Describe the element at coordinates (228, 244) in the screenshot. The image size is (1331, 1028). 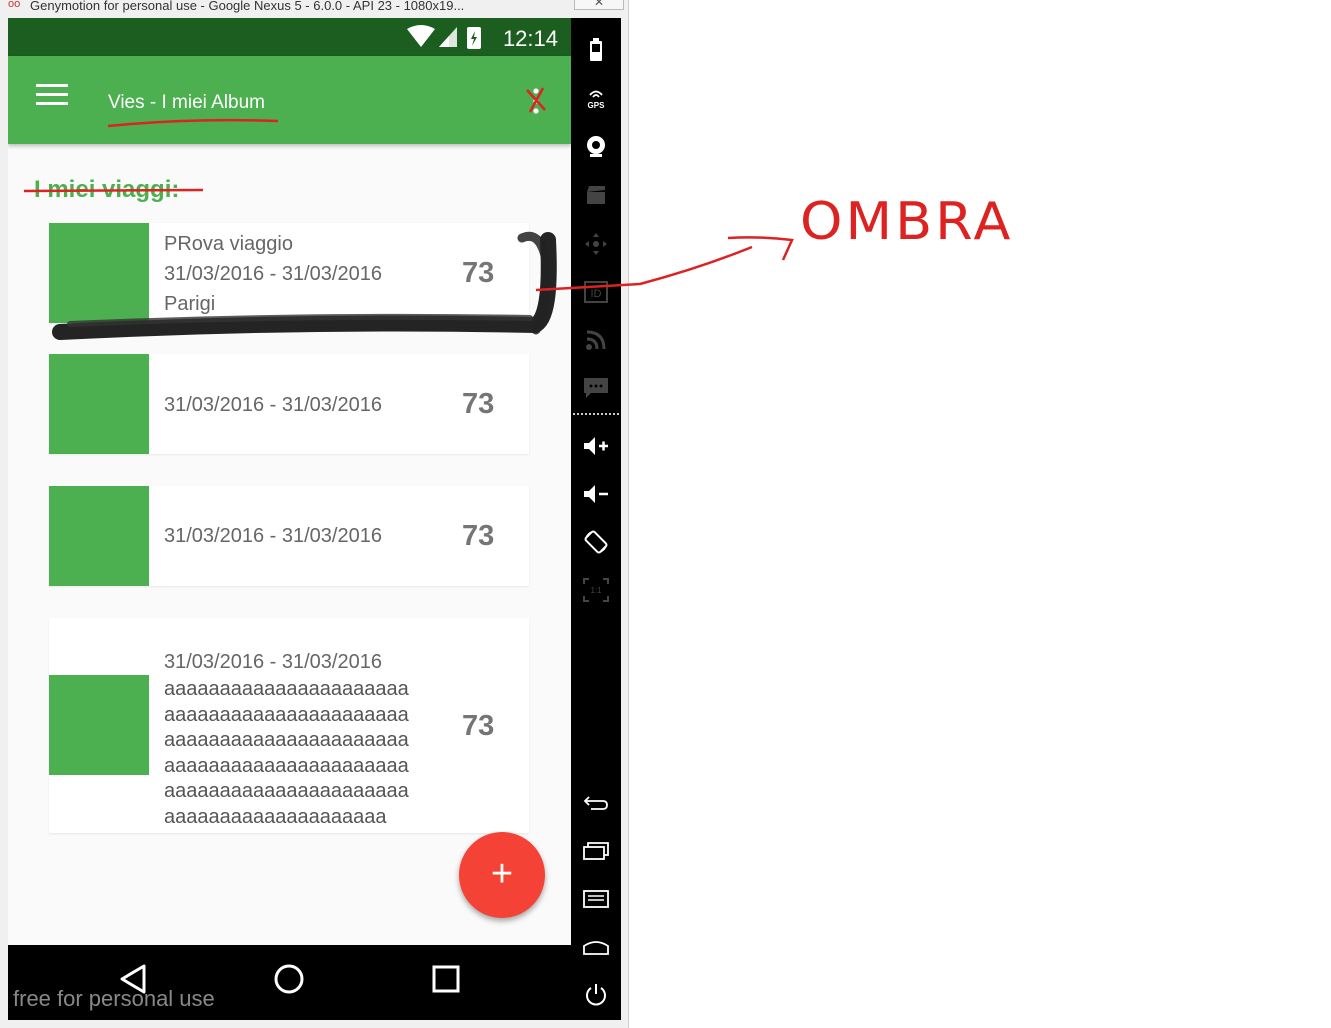
I see `trip-name: PRova viaggio` at that location.